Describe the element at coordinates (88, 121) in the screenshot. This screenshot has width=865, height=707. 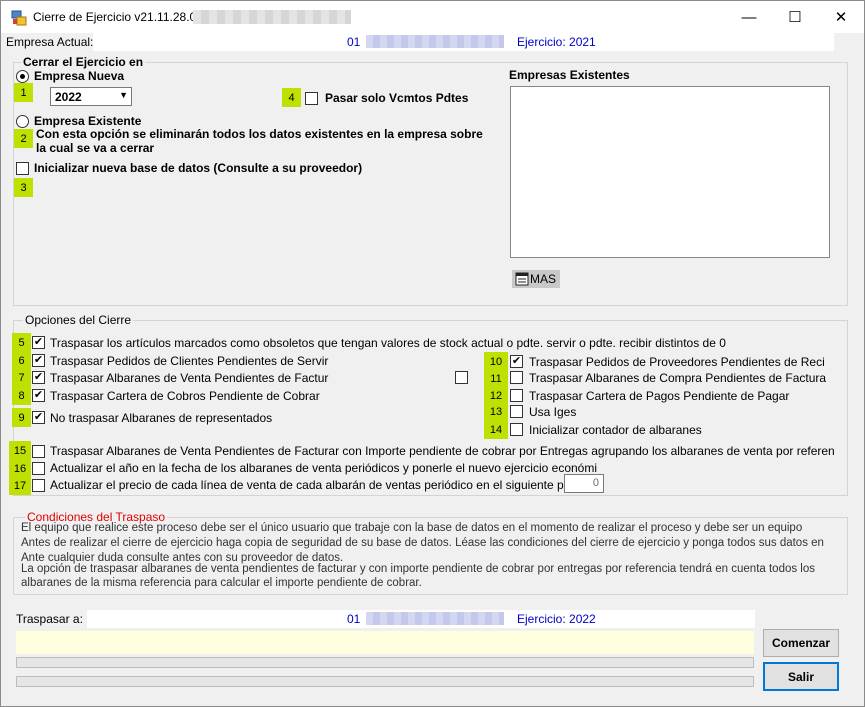
I see `empresa-existente-label: Empresa Existente` at that location.